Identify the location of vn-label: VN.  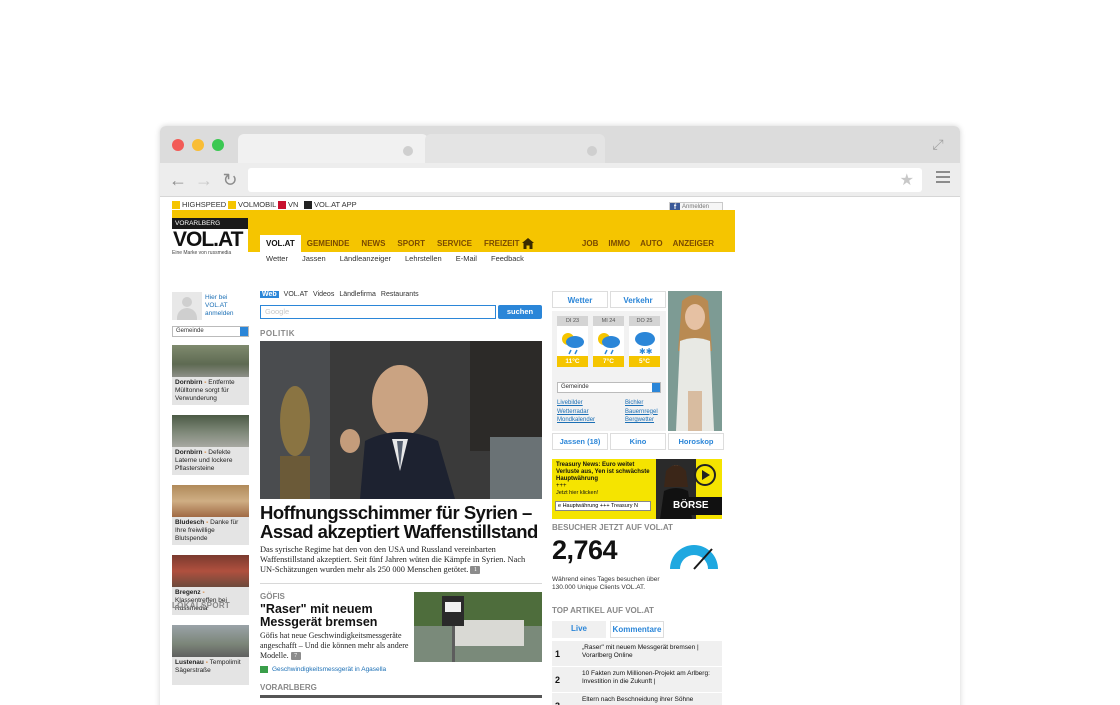
(293, 204).